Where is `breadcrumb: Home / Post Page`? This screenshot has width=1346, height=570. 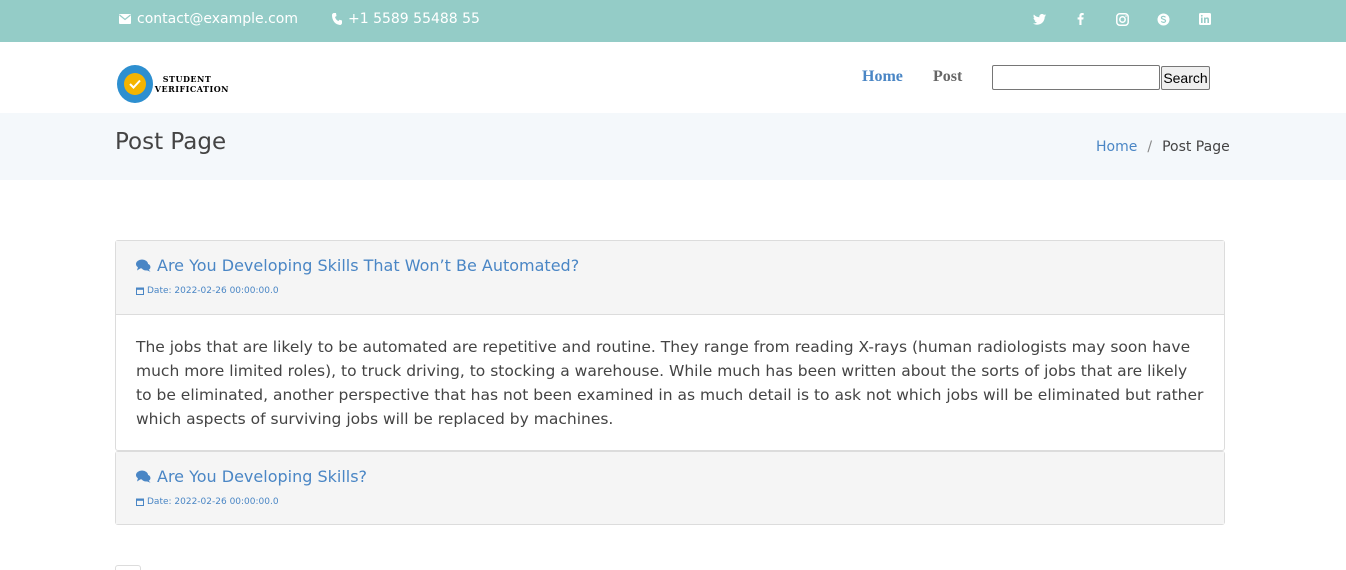
breadcrumb: Home / Post Page is located at coordinates (1163, 147).